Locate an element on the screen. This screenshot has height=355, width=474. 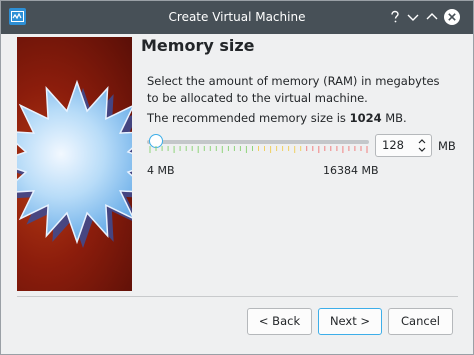
button-separator is located at coordinates (237, 296).